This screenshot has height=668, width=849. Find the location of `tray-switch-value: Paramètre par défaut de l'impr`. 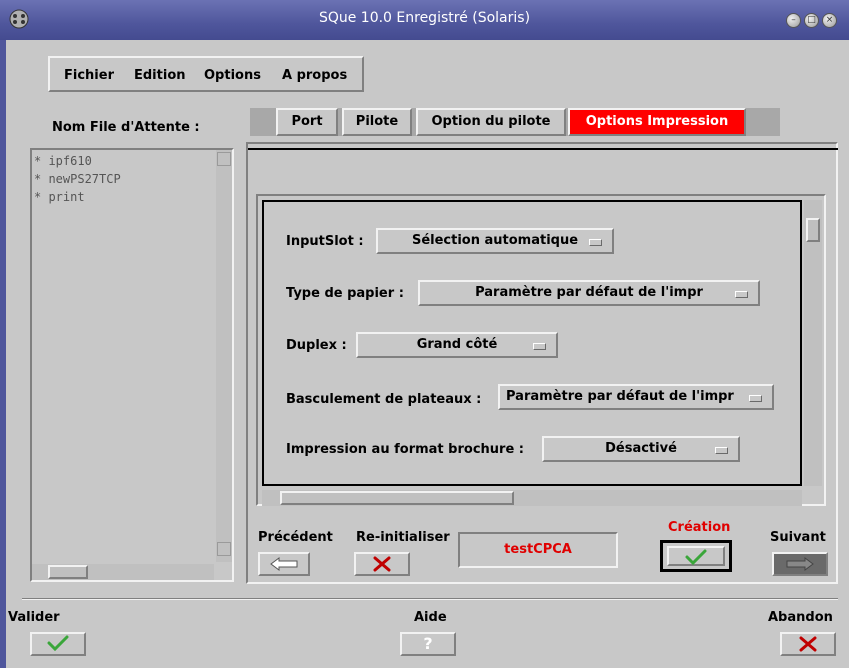

tray-switch-value: Paramètre par défaut de l'impr is located at coordinates (620, 396).